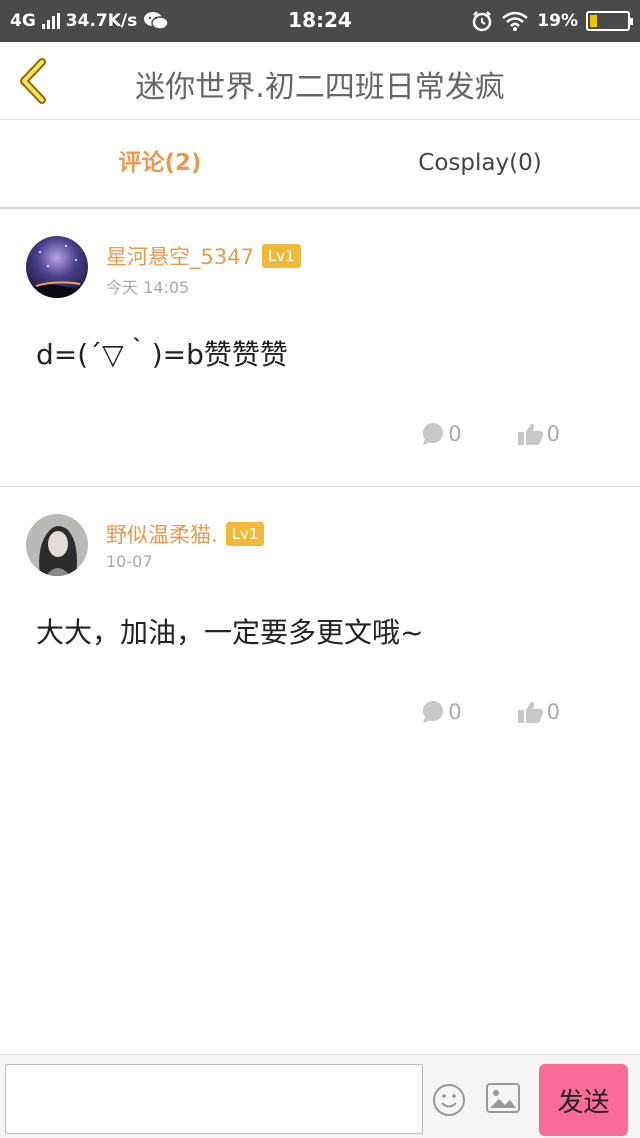 The height and width of the screenshot is (1138, 640). What do you see at coordinates (593, 21) in the screenshot?
I see `battery-fill` at bounding box center [593, 21].